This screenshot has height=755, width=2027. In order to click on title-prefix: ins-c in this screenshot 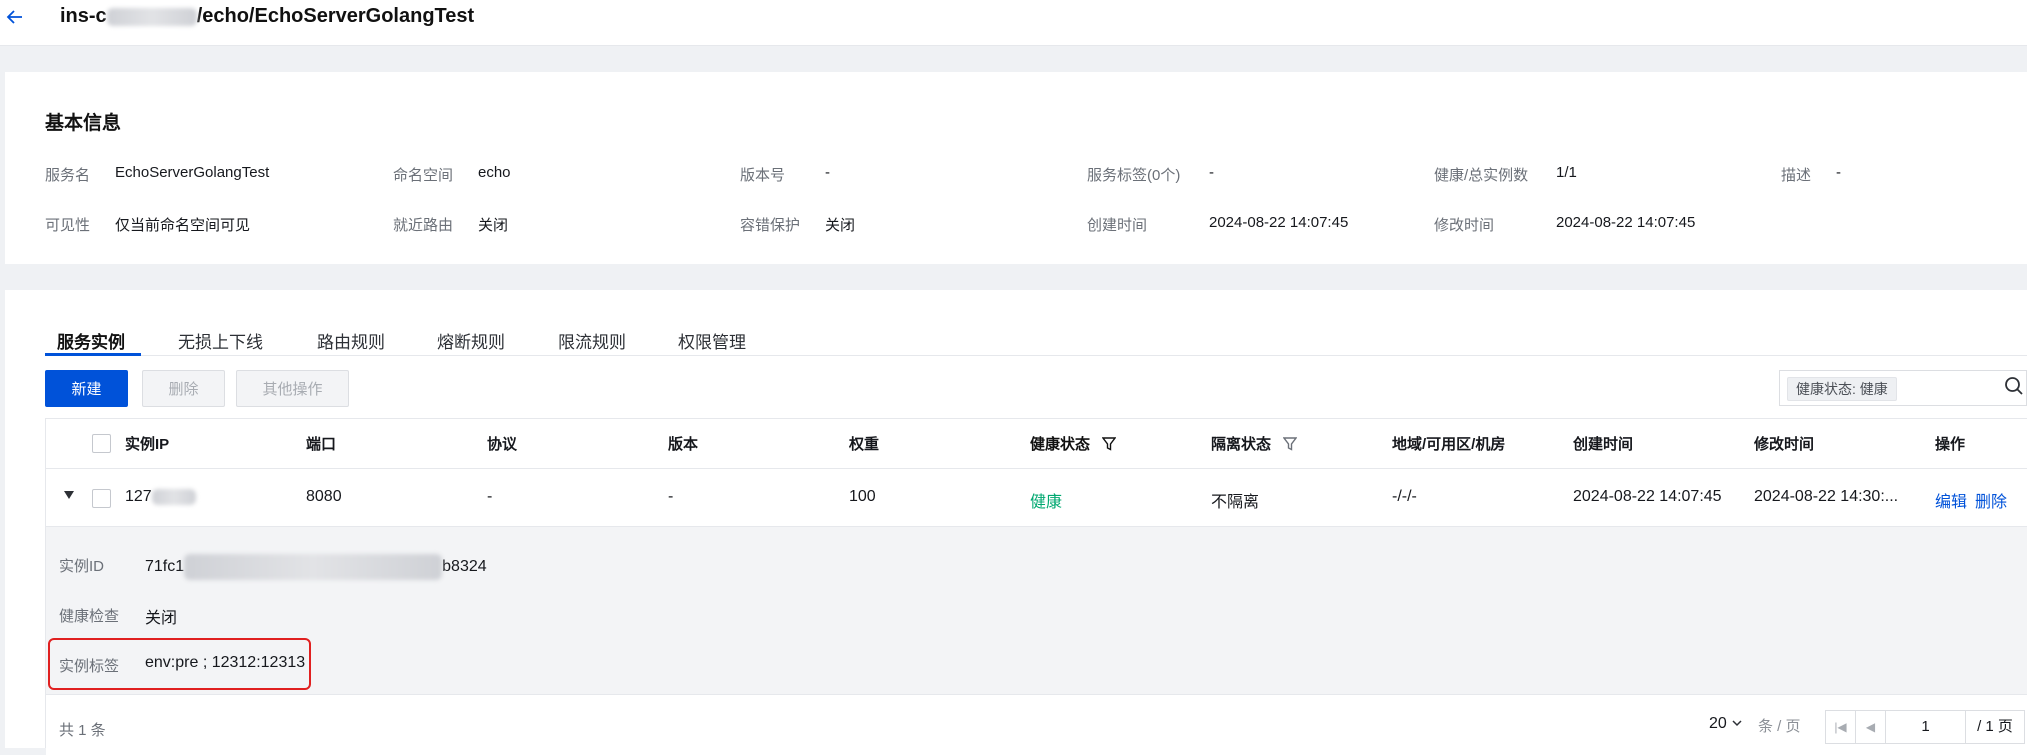, I will do `click(83, 16)`.